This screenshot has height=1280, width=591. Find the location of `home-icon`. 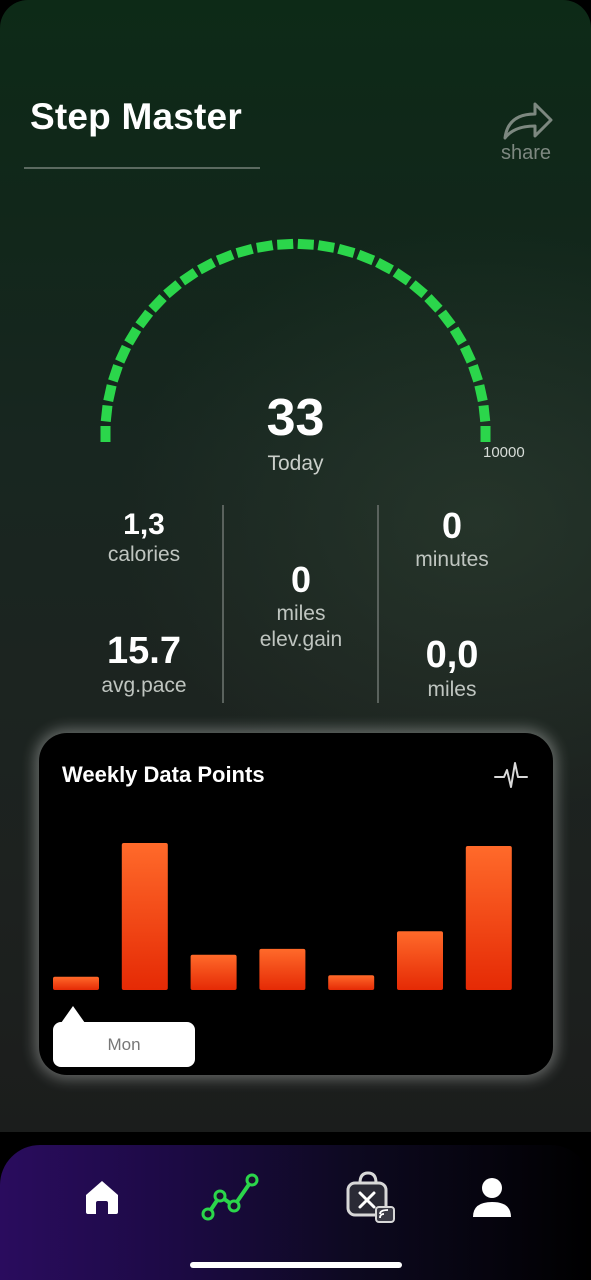

home-icon is located at coordinates (102, 1197).